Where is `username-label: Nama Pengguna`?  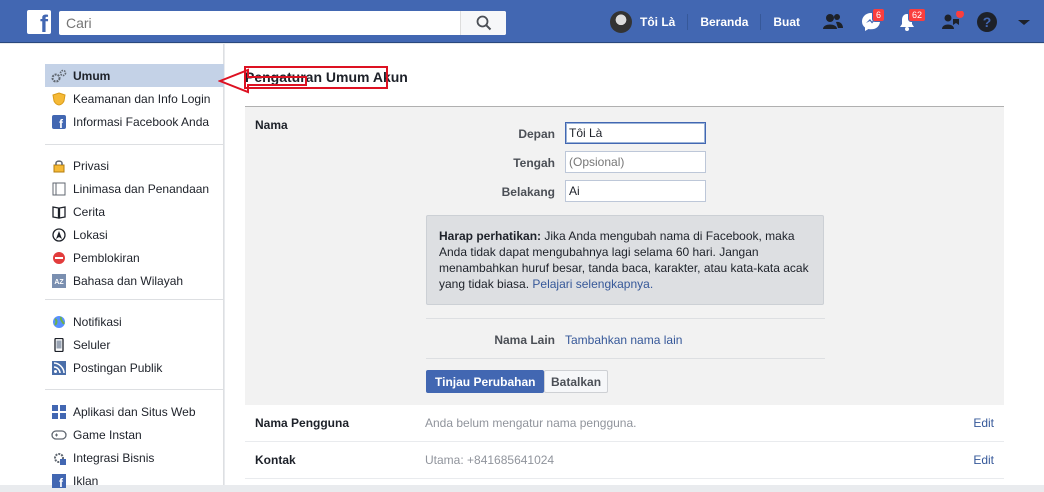
username-label: Nama Pengguna is located at coordinates (302, 423).